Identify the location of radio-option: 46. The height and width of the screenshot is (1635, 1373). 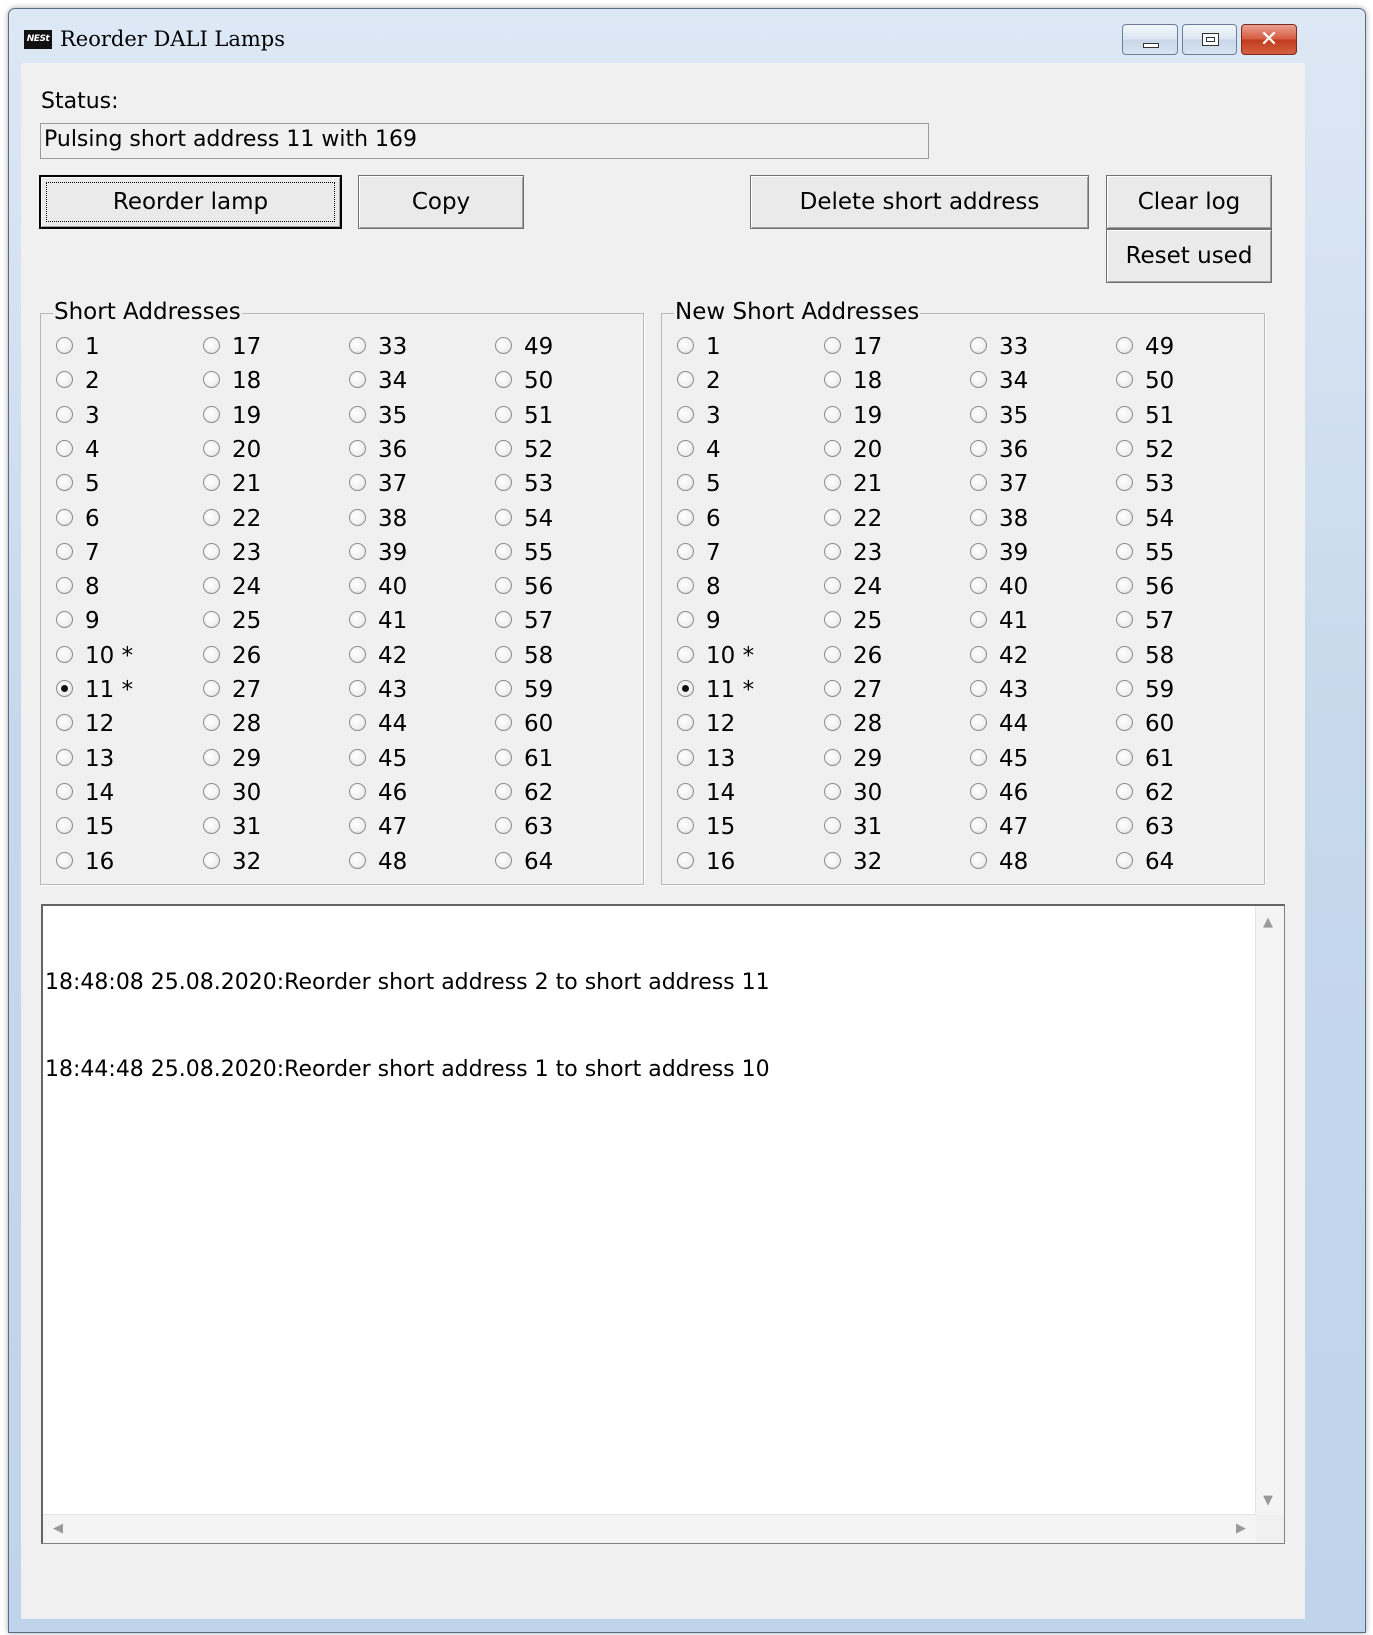
(418, 793).